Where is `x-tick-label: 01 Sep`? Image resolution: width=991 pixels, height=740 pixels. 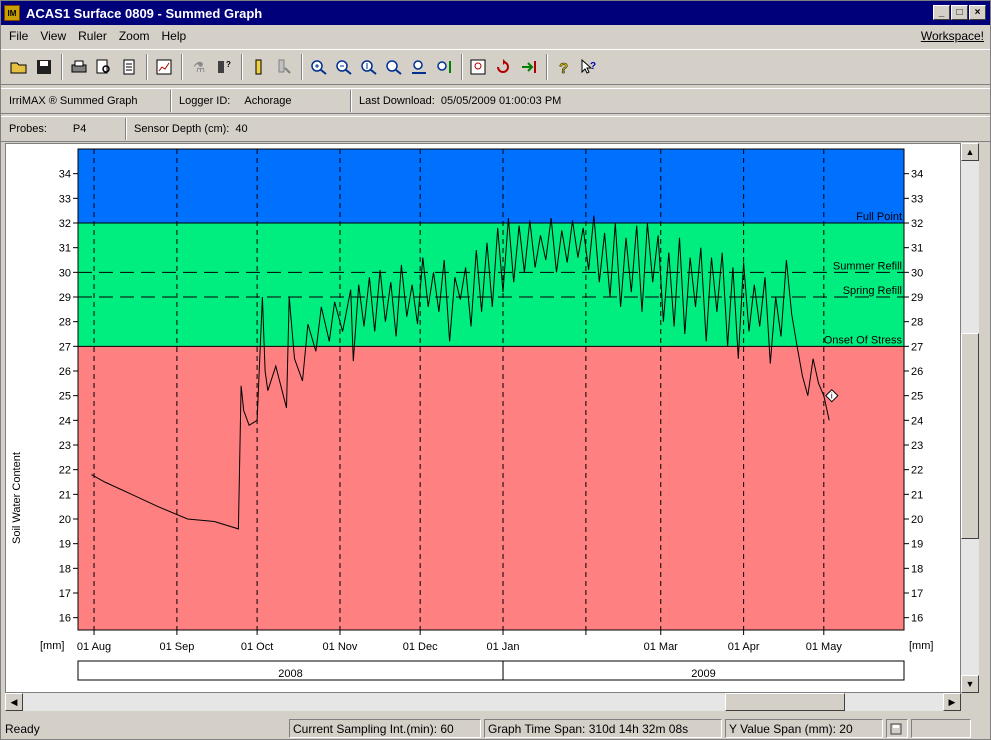 x-tick-label: 01 Sep is located at coordinates (176, 647).